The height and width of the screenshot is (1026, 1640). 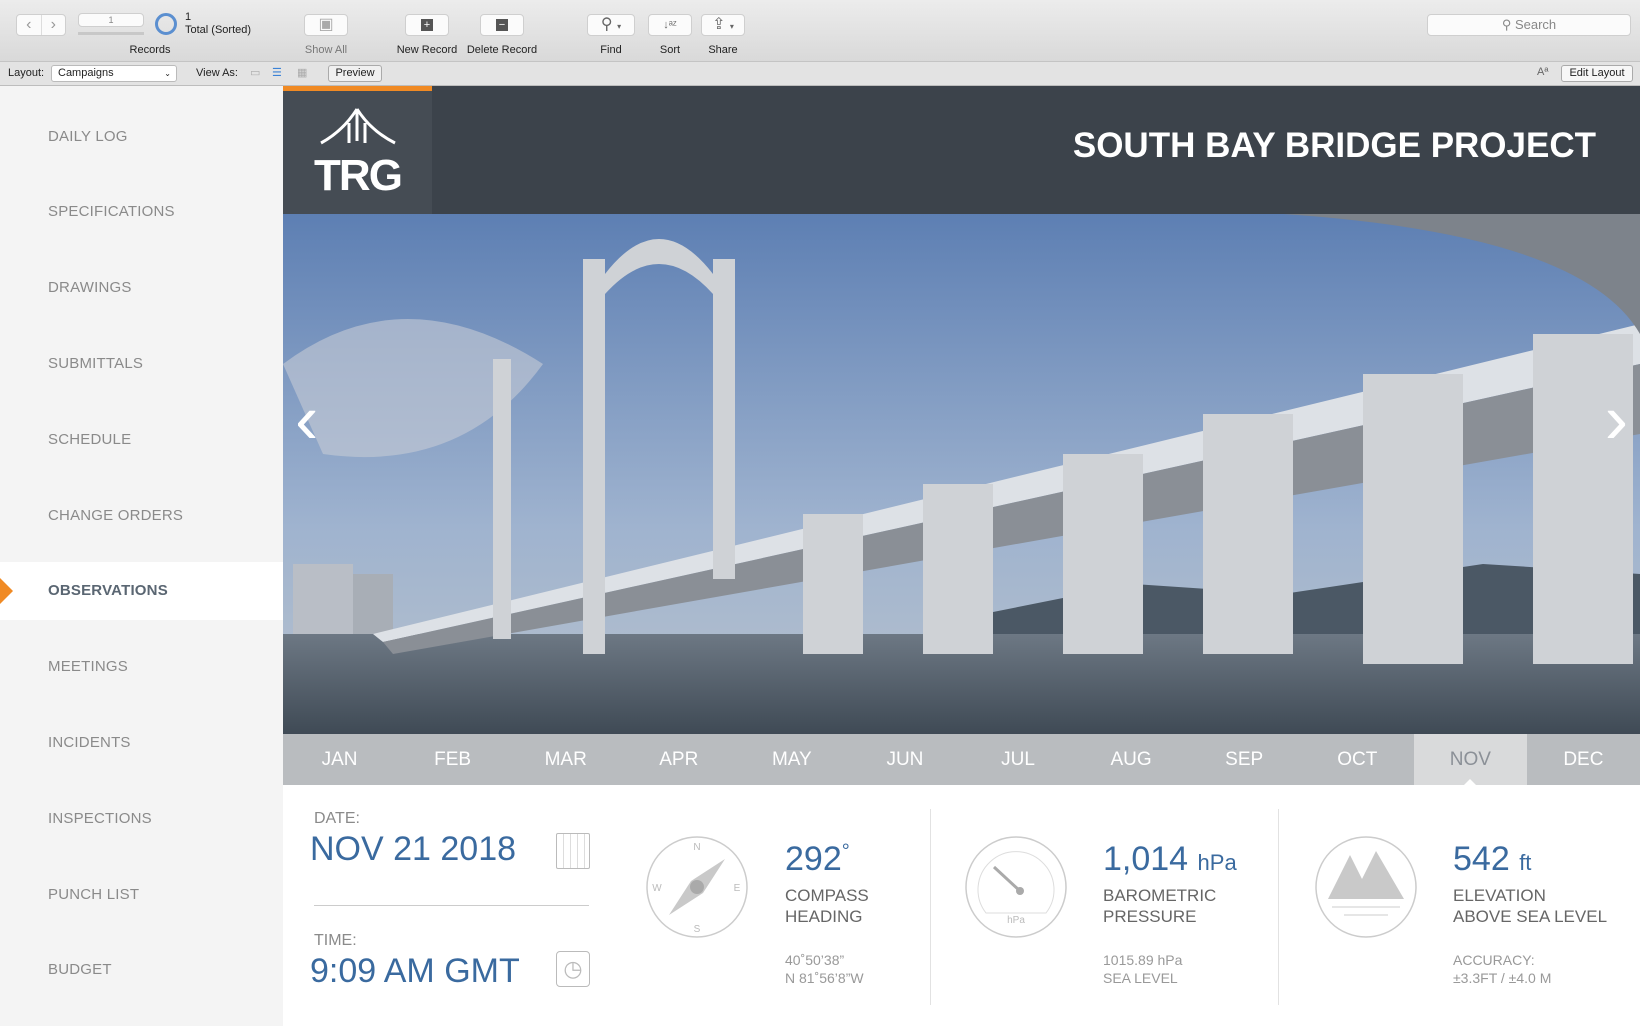 What do you see at coordinates (335, 940) in the screenshot?
I see `time-label: TIME:` at bounding box center [335, 940].